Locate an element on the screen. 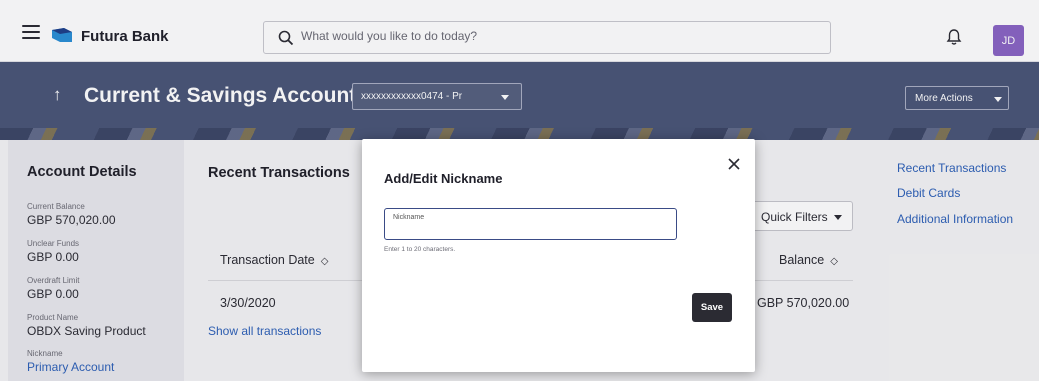 The image size is (1039, 381). save-button: Save is located at coordinates (712, 307).